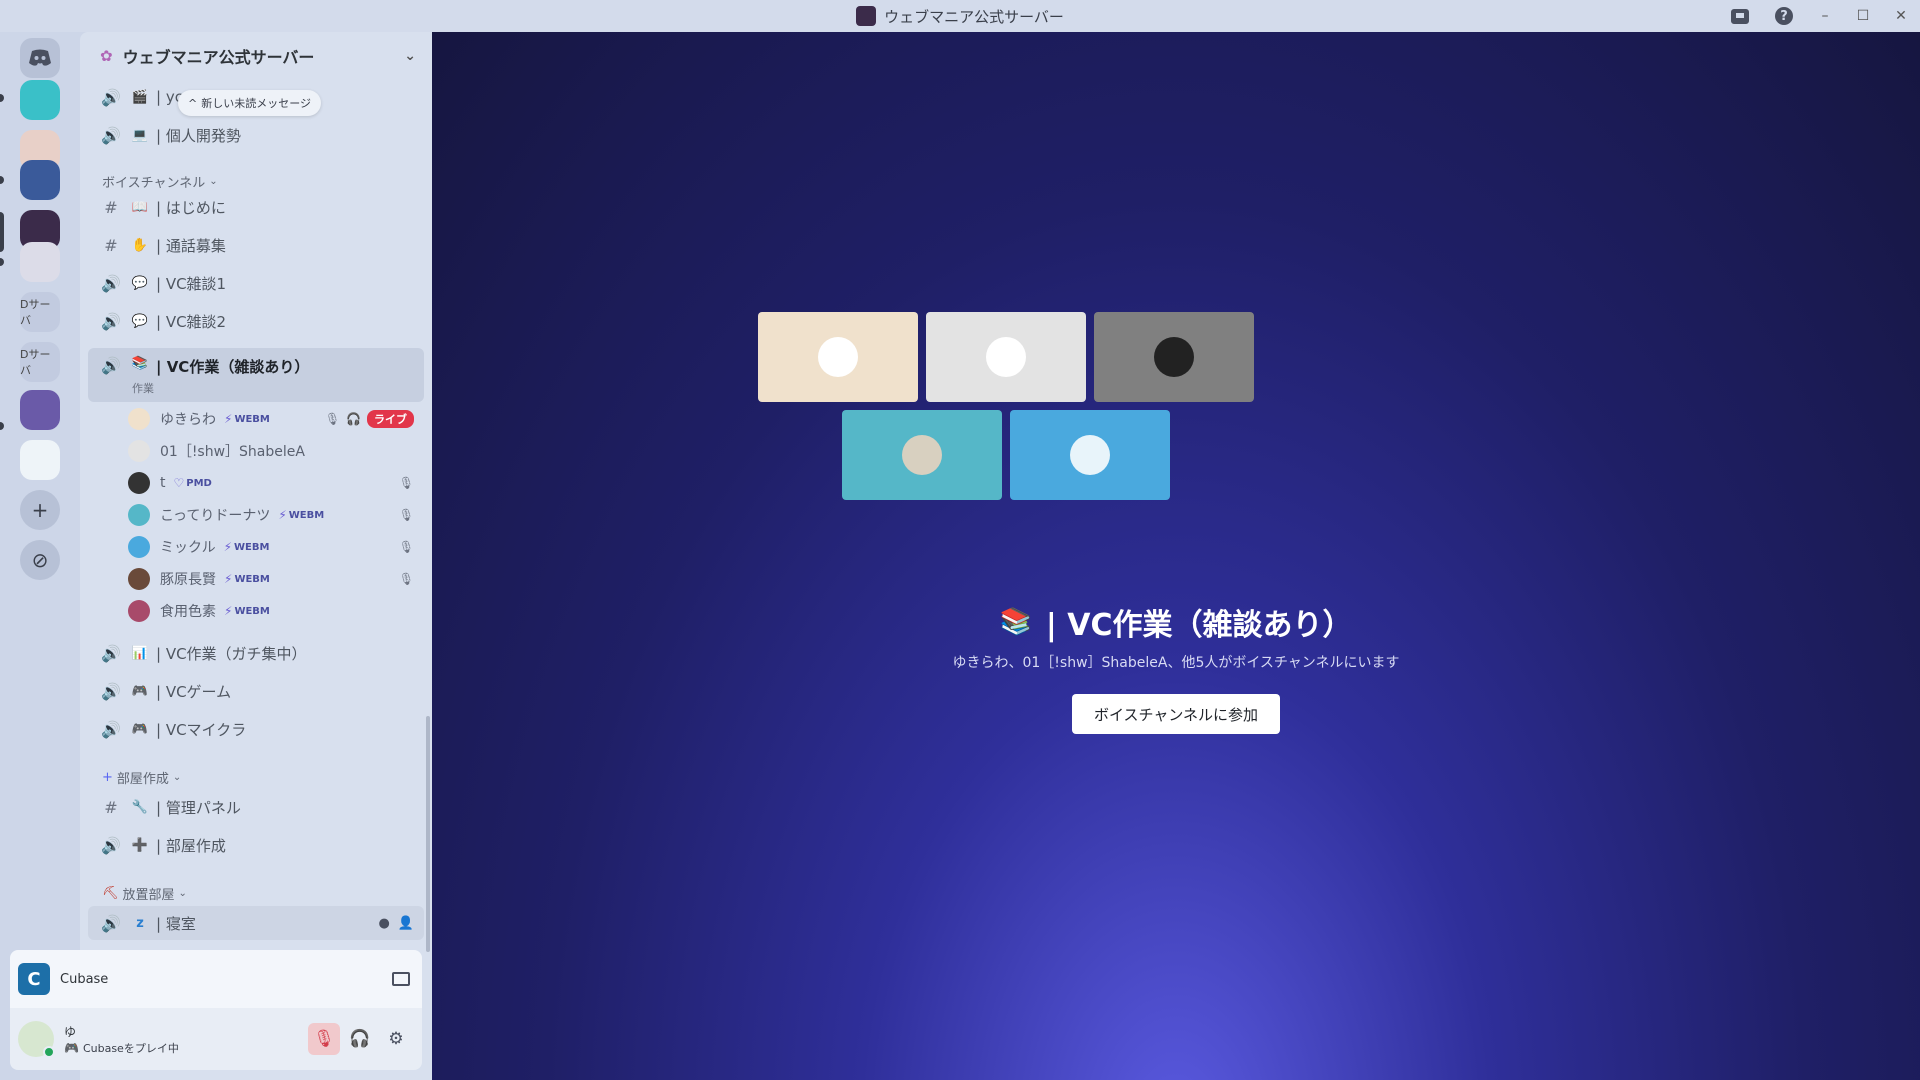  What do you see at coordinates (188, 580) in the screenshot?
I see `member-name: 豚原長賢` at bounding box center [188, 580].